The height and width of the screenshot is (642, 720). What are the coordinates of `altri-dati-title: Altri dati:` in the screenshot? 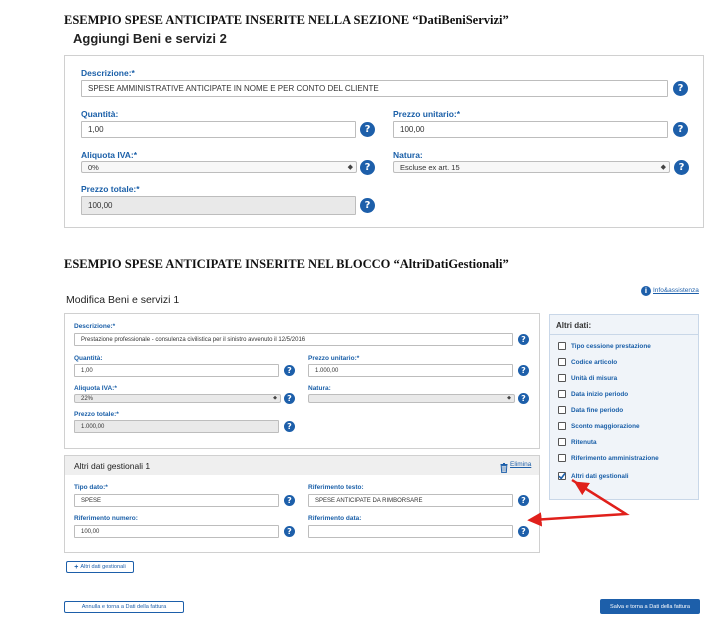 It's located at (574, 325).